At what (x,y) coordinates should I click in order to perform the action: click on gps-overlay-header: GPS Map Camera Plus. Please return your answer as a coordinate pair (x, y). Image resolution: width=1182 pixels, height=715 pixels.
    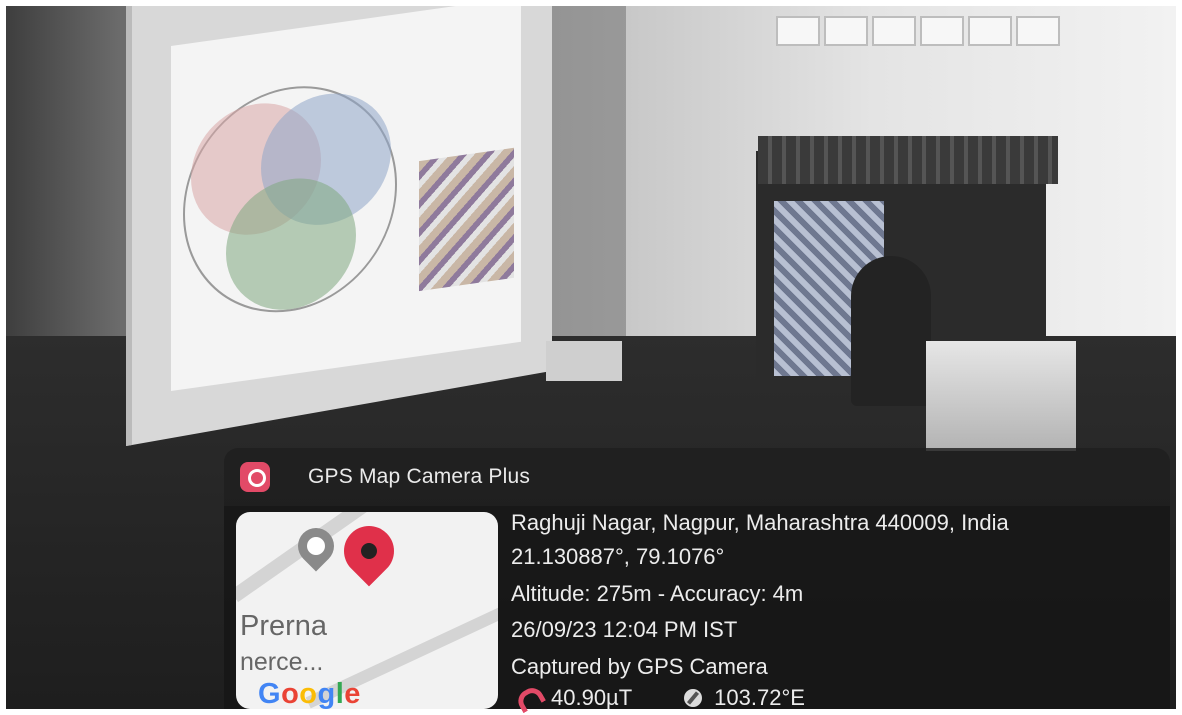
    Looking at the image, I should click on (697, 477).